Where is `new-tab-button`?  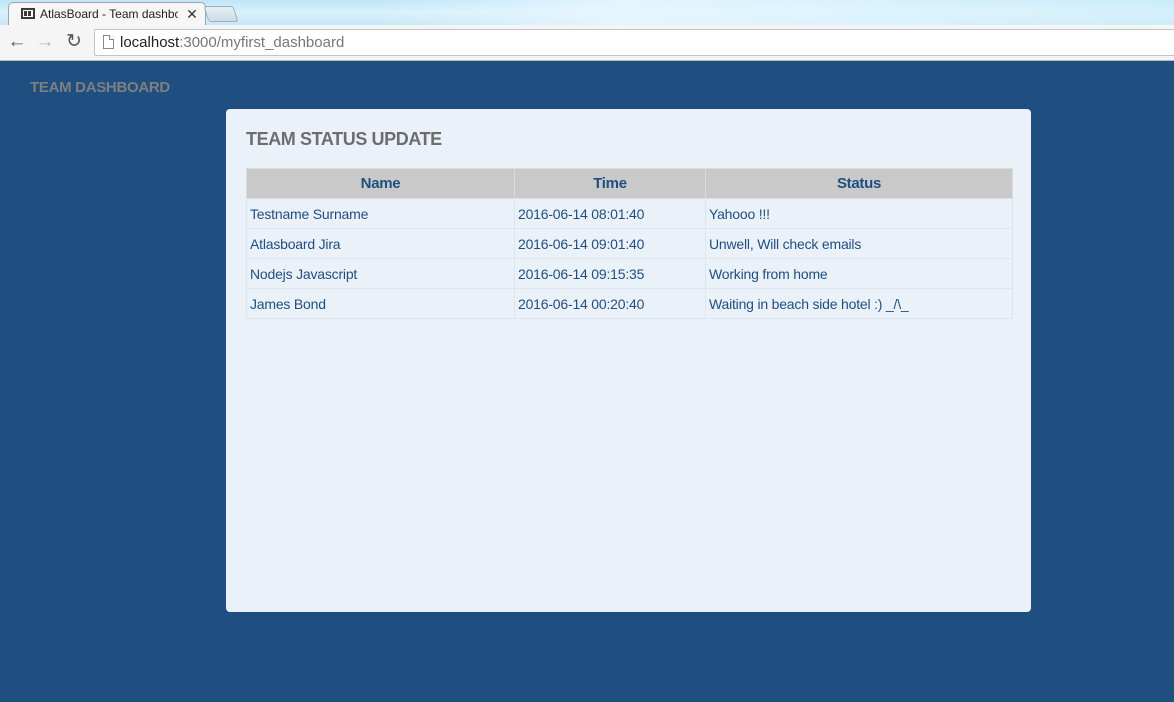 new-tab-button is located at coordinates (221, 14).